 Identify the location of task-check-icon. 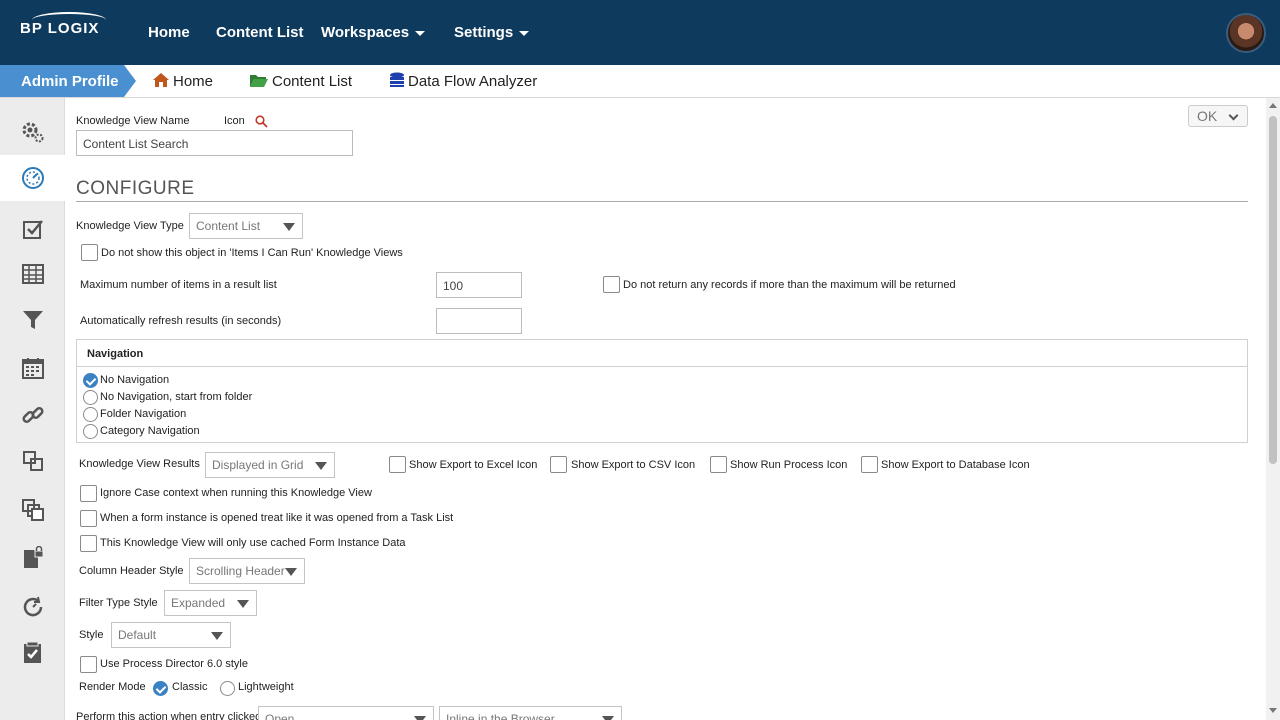
(32, 652).